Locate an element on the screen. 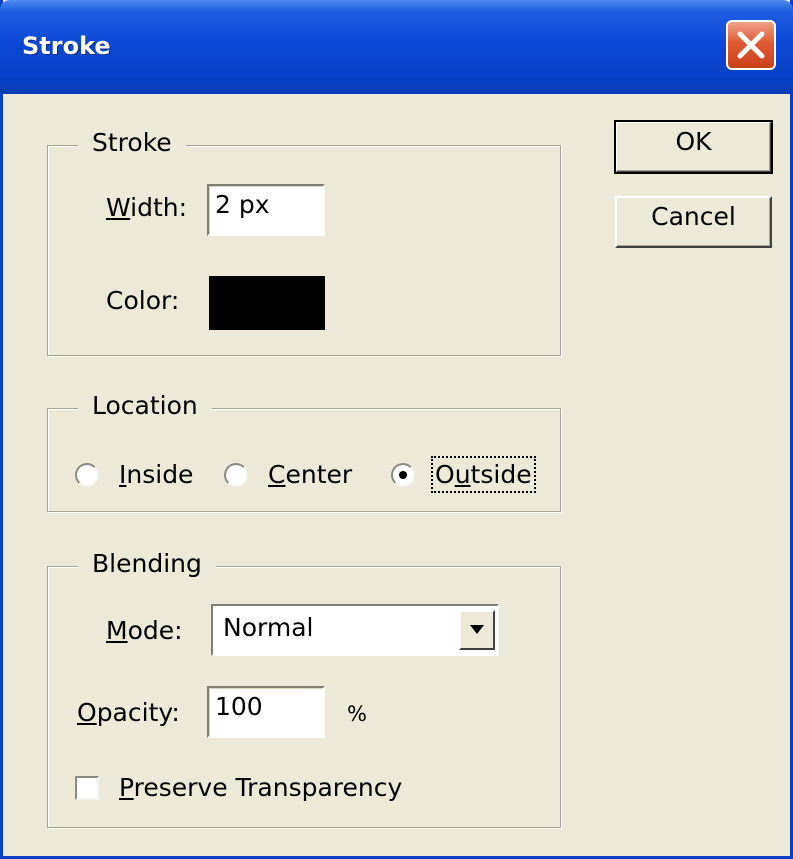 The width and height of the screenshot is (793, 859). color-swatch is located at coordinates (267, 303).